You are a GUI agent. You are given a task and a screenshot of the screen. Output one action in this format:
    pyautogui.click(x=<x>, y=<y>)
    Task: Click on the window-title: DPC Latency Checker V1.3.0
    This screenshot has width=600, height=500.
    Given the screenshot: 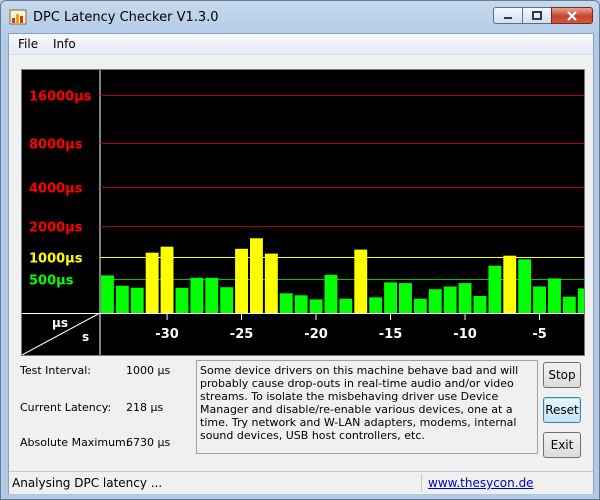 What is the action you would take?
    pyautogui.click(x=126, y=17)
    